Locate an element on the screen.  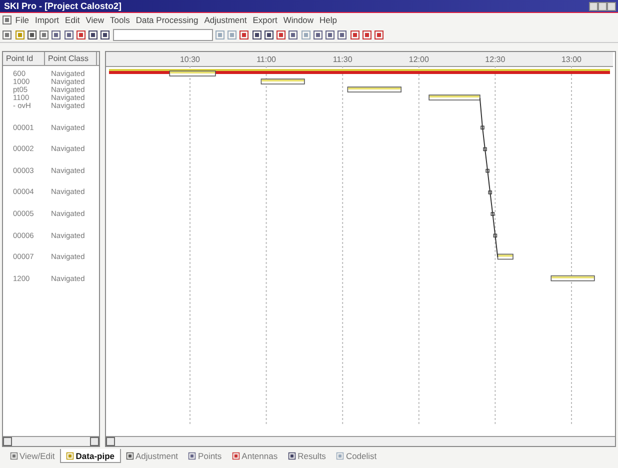
window-title: SKI Pro - [Project Calosto2] is located at coordinates (63, 6).